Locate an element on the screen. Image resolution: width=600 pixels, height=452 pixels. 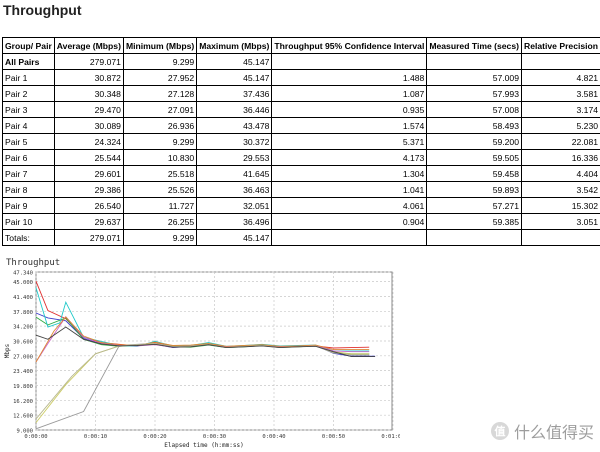
x-axis-label: Elapsed time (h:mm:ss) is located at coordinates (203, 445).